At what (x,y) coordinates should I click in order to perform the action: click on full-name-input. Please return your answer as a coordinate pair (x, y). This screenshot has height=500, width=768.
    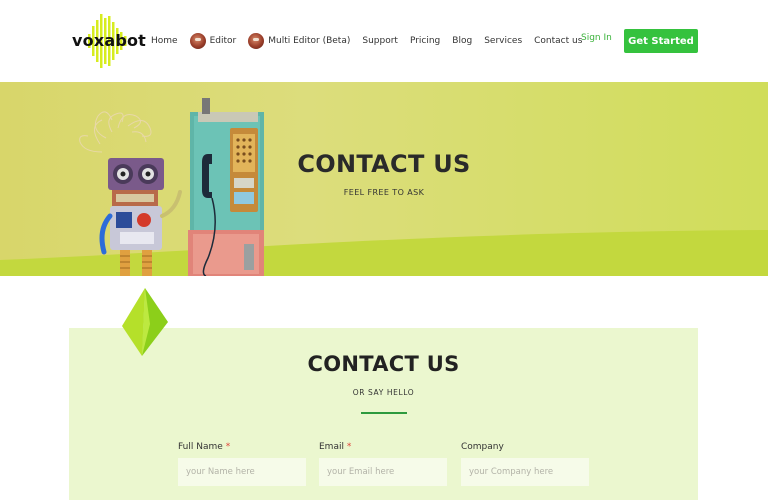
    Looking at the image, I should click on (242, 472).